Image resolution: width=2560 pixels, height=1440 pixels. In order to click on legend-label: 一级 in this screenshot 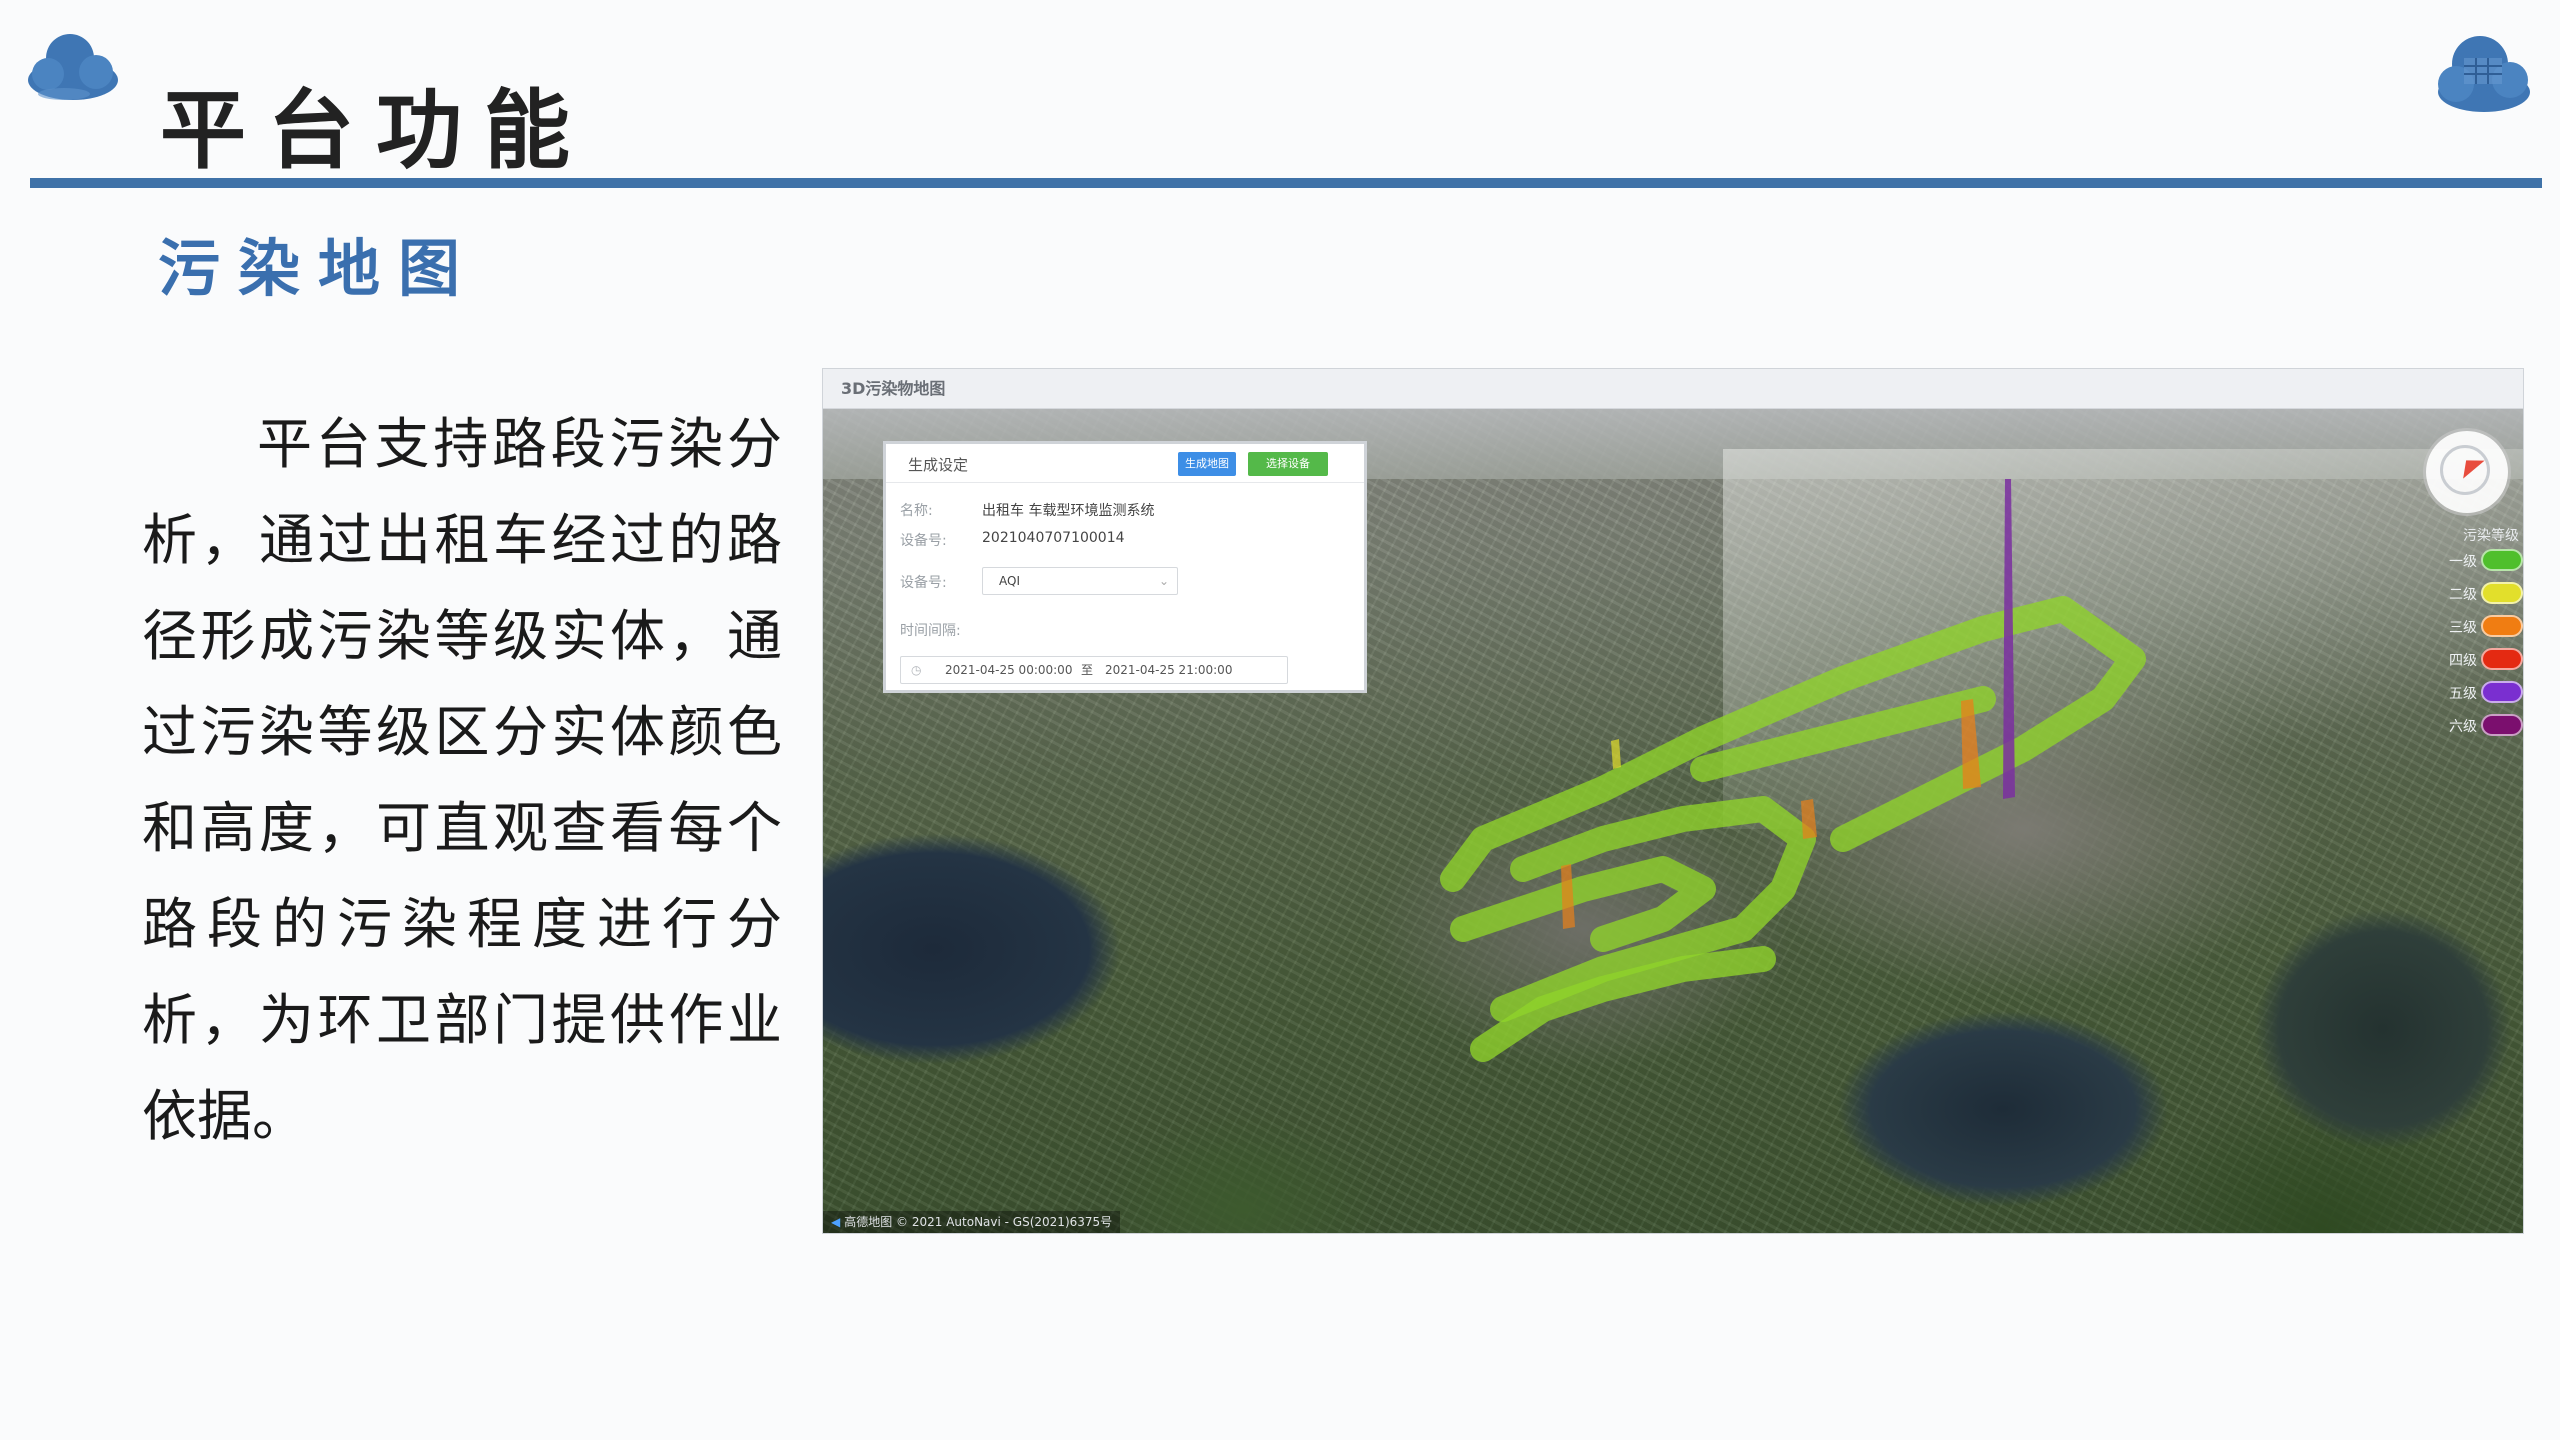, I will do `click(2463, 562)`.